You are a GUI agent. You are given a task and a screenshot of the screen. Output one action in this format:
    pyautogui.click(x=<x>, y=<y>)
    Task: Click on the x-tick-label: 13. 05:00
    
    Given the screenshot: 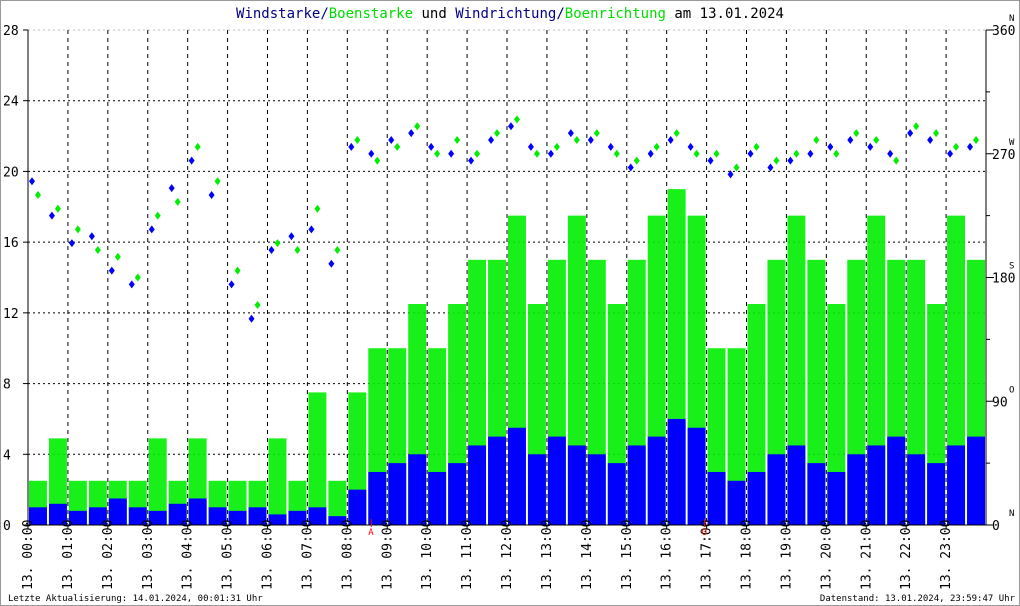 What is the action you would take?
    pyautogui.click(x=228, y=555)
    